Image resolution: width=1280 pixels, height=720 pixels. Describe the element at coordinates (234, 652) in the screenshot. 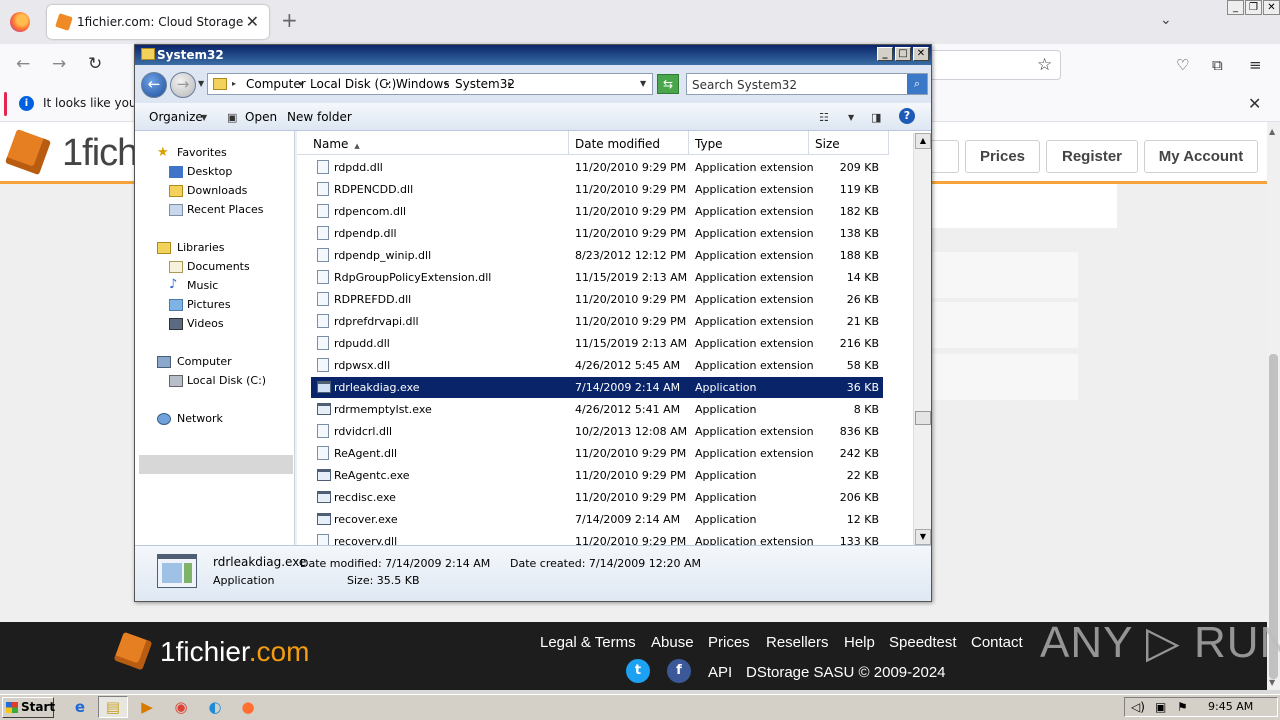

I see `footer-logo-text: 1fichier.com` at that location.